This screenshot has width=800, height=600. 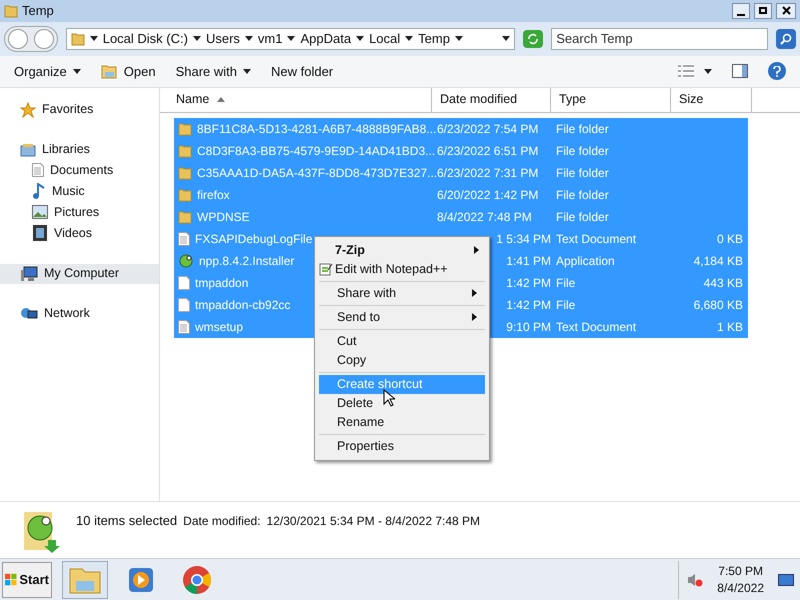 I want to click on size-cell-text: 443 KB, so click(x=723, y=283).